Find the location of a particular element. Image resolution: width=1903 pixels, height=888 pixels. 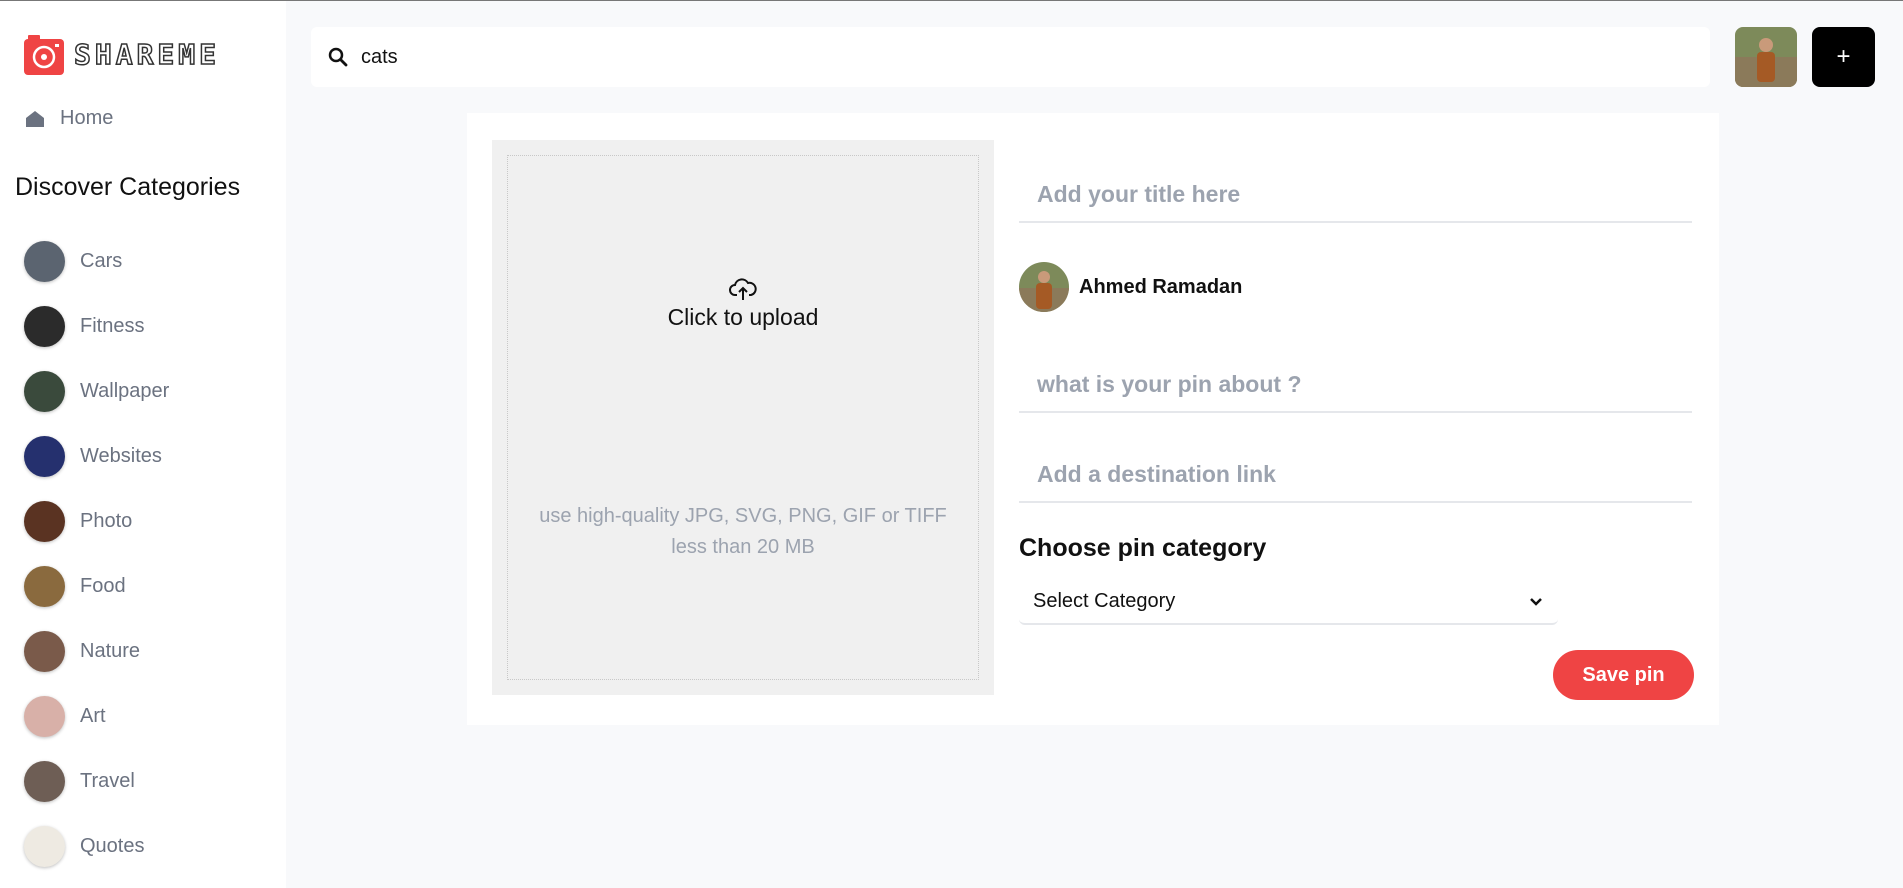

user-avatar-button is located at coordinates (1766, 57).